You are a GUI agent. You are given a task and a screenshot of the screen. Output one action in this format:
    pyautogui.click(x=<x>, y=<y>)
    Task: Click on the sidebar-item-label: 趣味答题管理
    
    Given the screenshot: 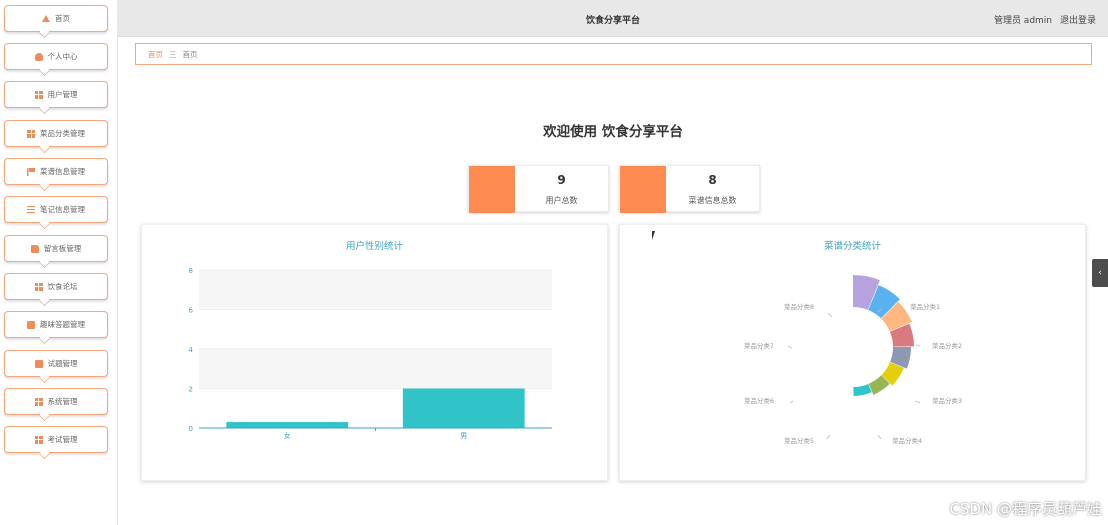 What is the action you would take?
    pyautogui.click(x=62, y=324)
    